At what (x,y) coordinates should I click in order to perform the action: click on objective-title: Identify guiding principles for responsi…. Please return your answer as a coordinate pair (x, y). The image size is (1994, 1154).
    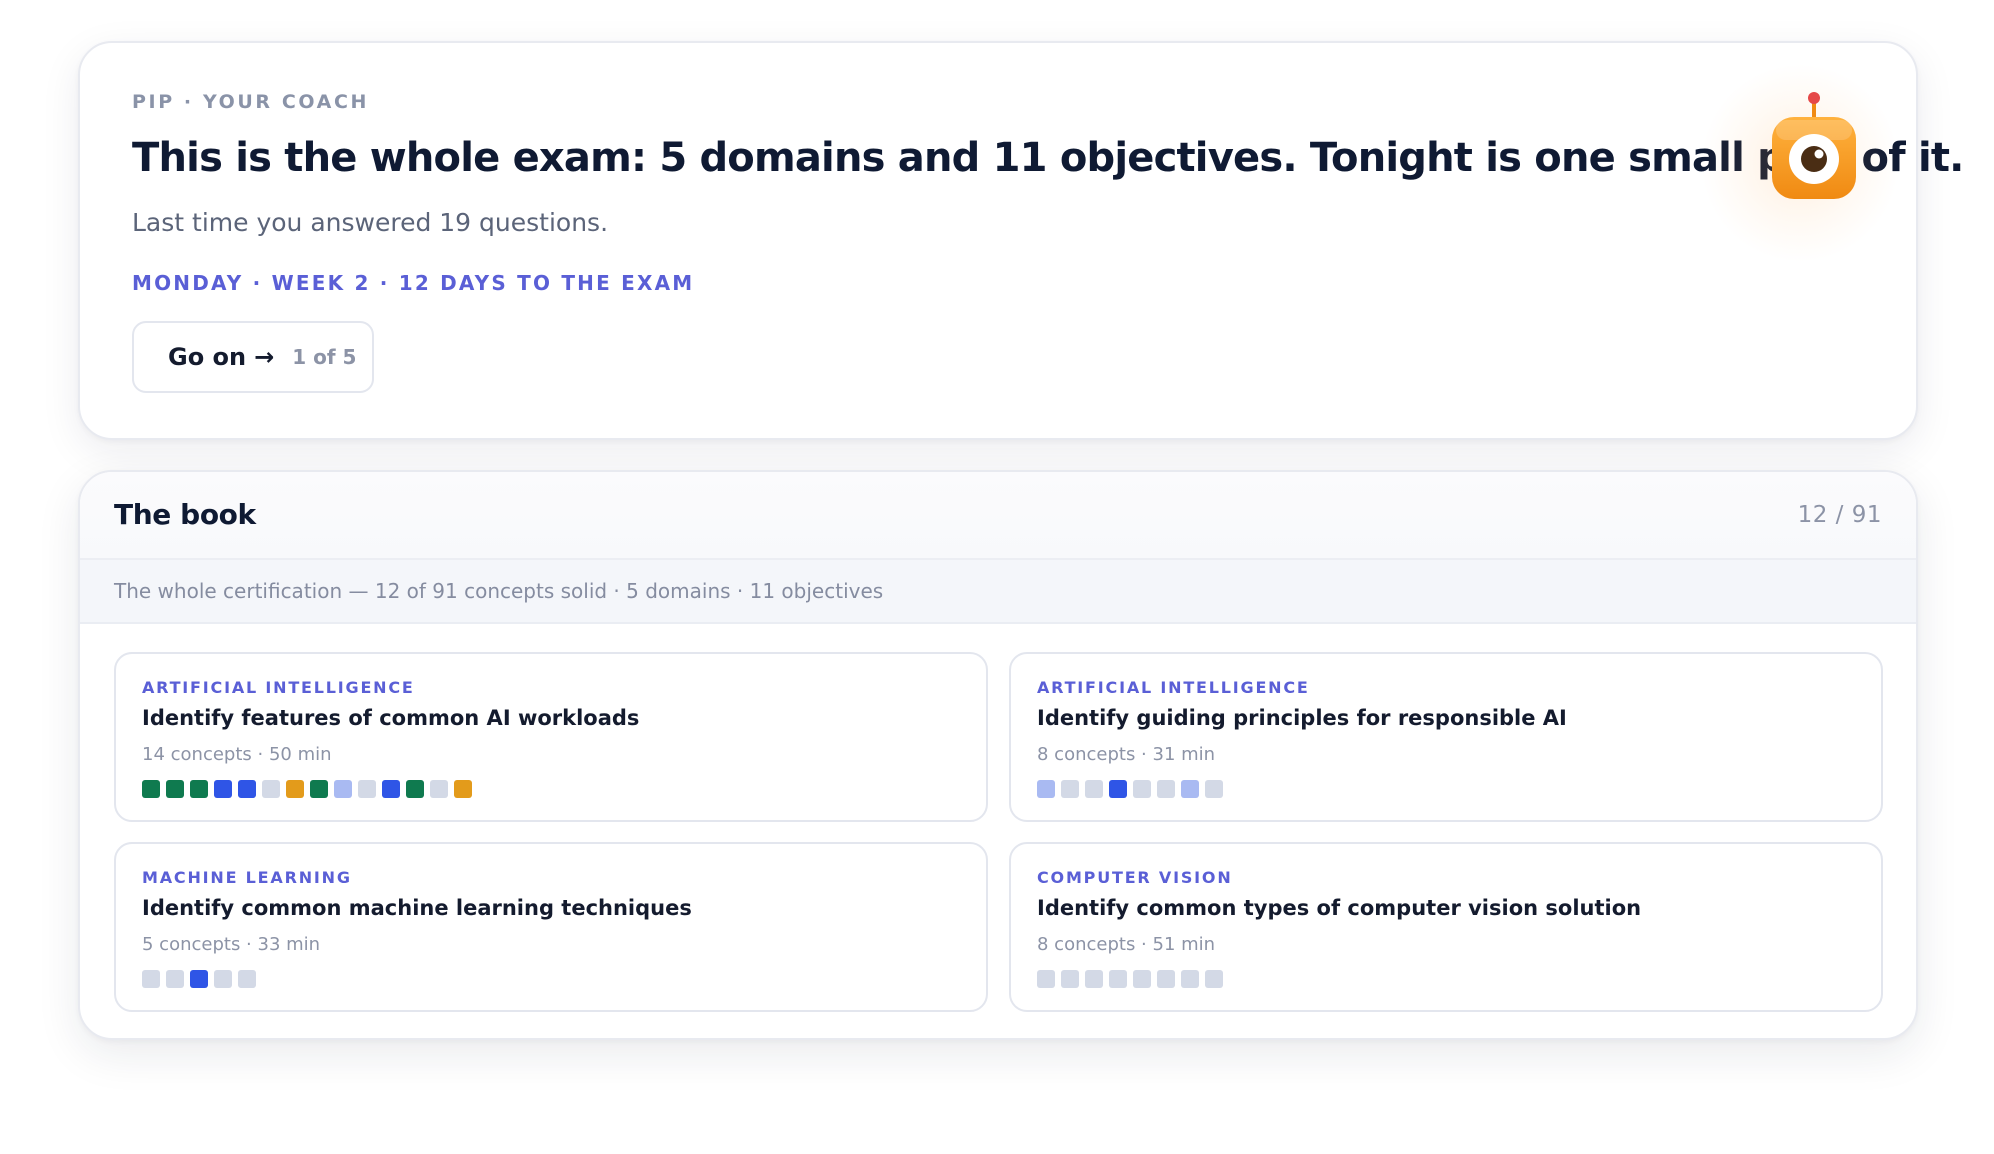
    Looking at the image, I should click on (1302, 718).